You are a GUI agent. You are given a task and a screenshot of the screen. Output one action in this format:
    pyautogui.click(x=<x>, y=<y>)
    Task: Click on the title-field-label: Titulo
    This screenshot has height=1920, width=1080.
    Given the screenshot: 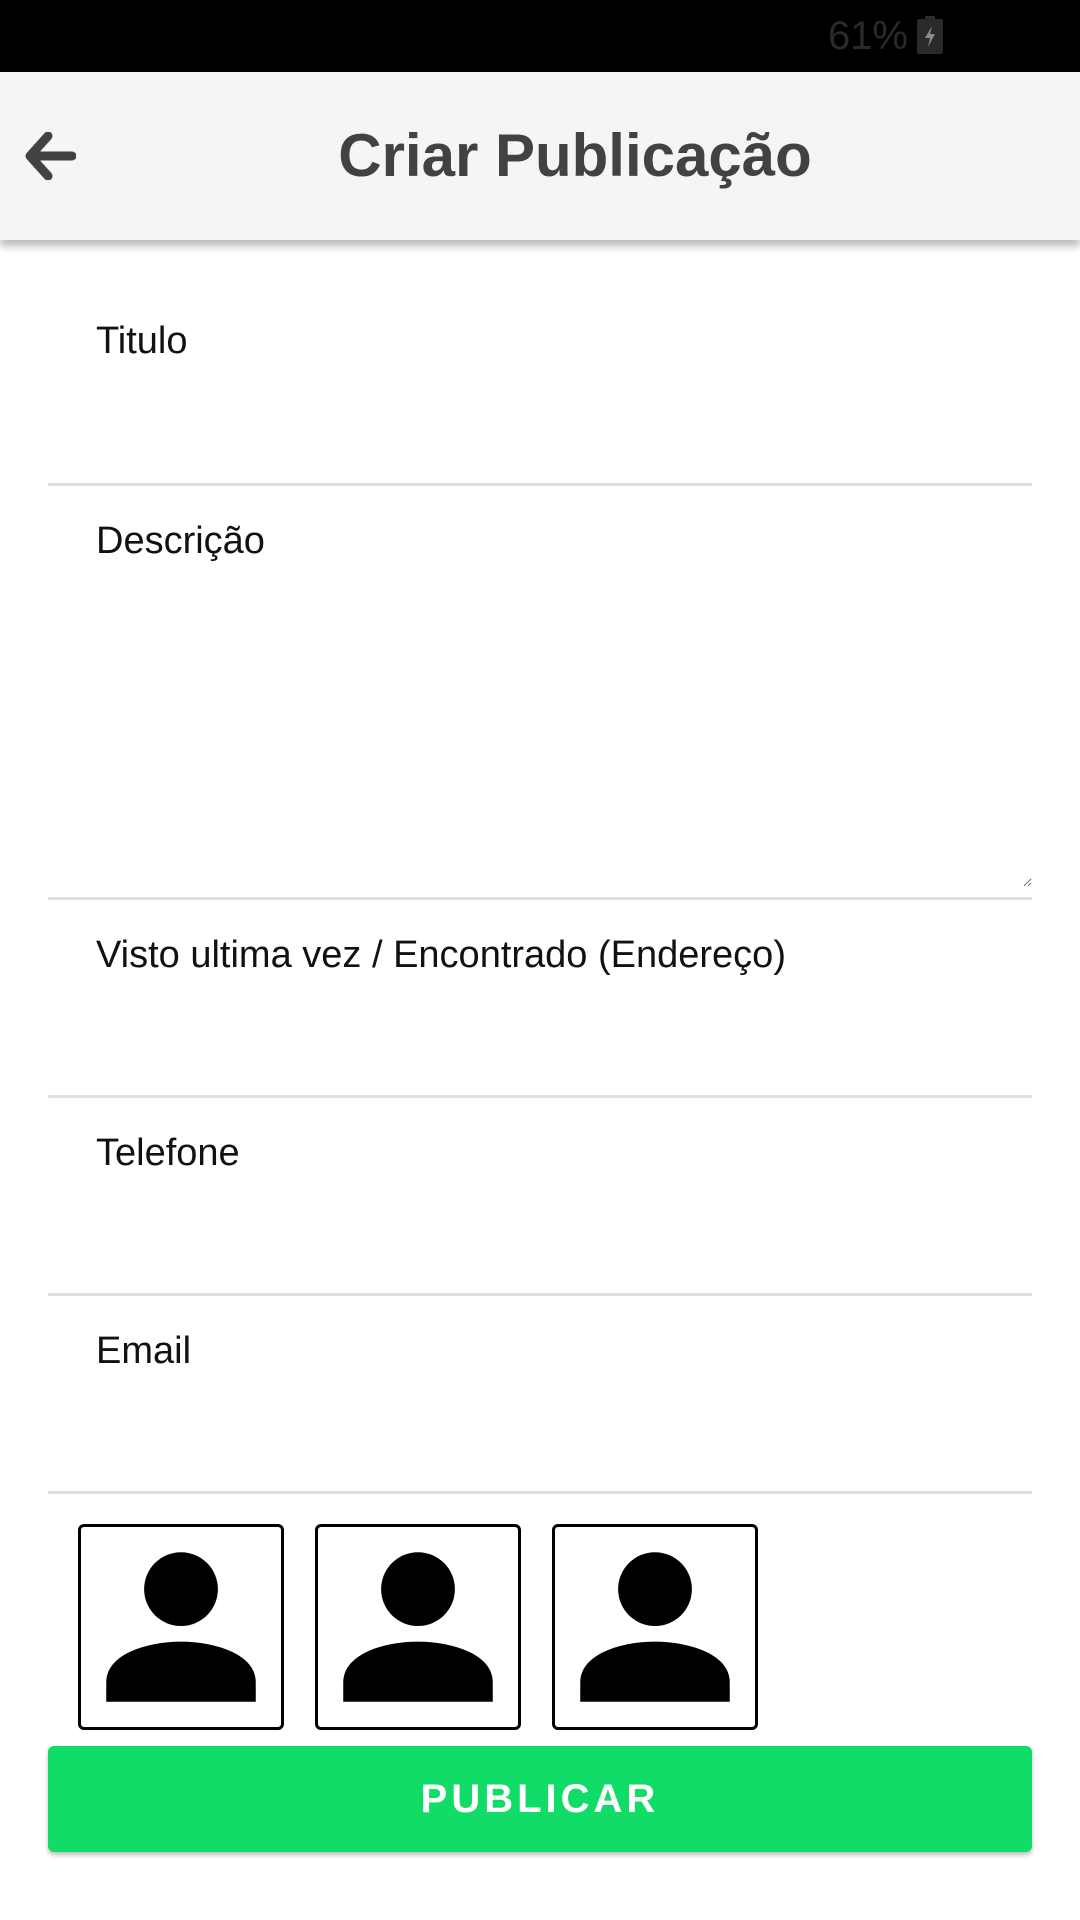 What is the action you would take?
    pyautogui.click(x=142, y=341)
    